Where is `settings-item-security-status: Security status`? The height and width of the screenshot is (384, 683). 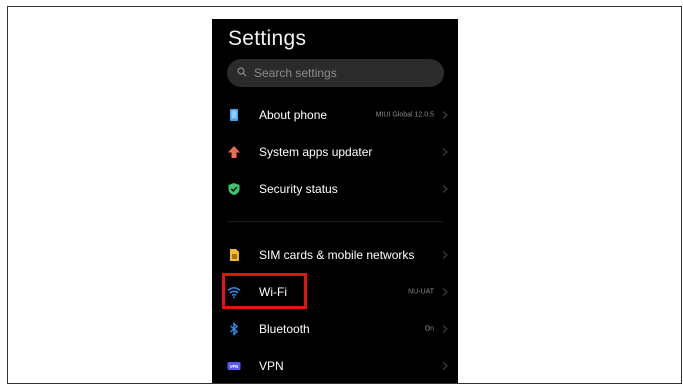 settings-item-security-status: Security status is located at coordinates (335, 189).